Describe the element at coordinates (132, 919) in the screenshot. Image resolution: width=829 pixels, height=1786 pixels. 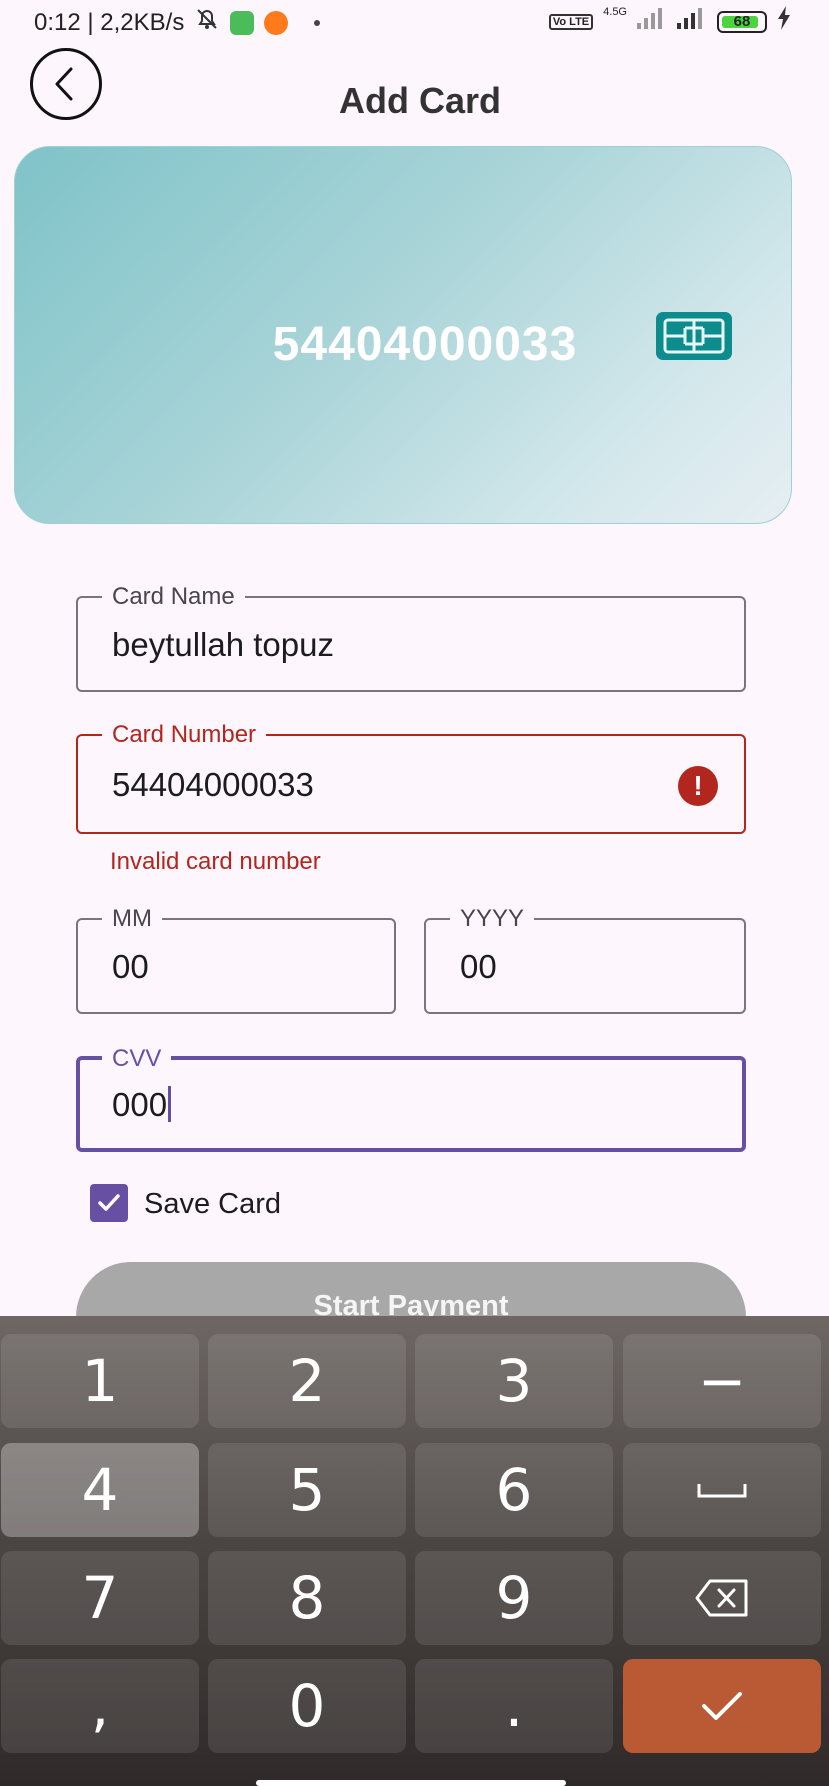
I see `month-label: MM` at that location.